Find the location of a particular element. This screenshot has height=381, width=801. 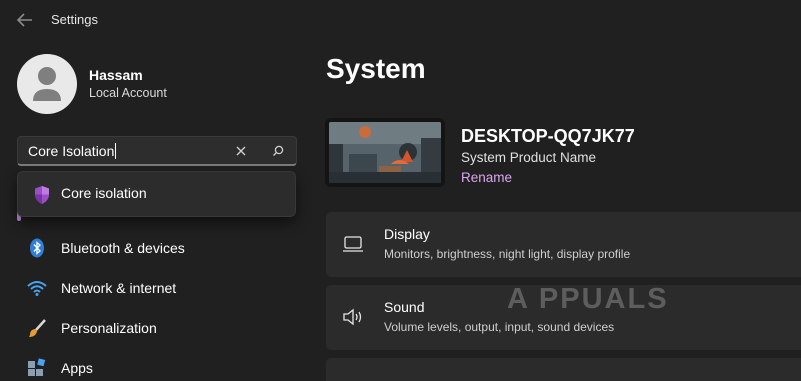

title-bar: Settings is located at coordinates (400, 20).